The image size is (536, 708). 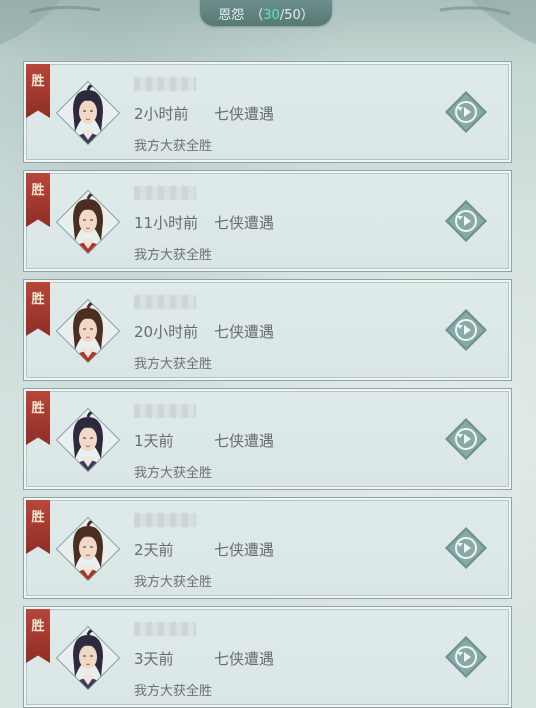 I want to click on record-time: 20小时前, so click(x=166, y=332).